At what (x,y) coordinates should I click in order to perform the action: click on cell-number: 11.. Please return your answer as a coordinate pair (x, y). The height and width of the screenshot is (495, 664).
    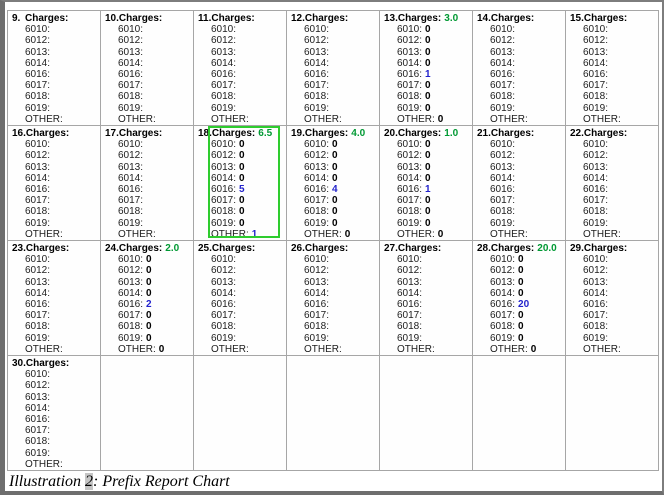
    Looking at the image, I should click on (205, 18).